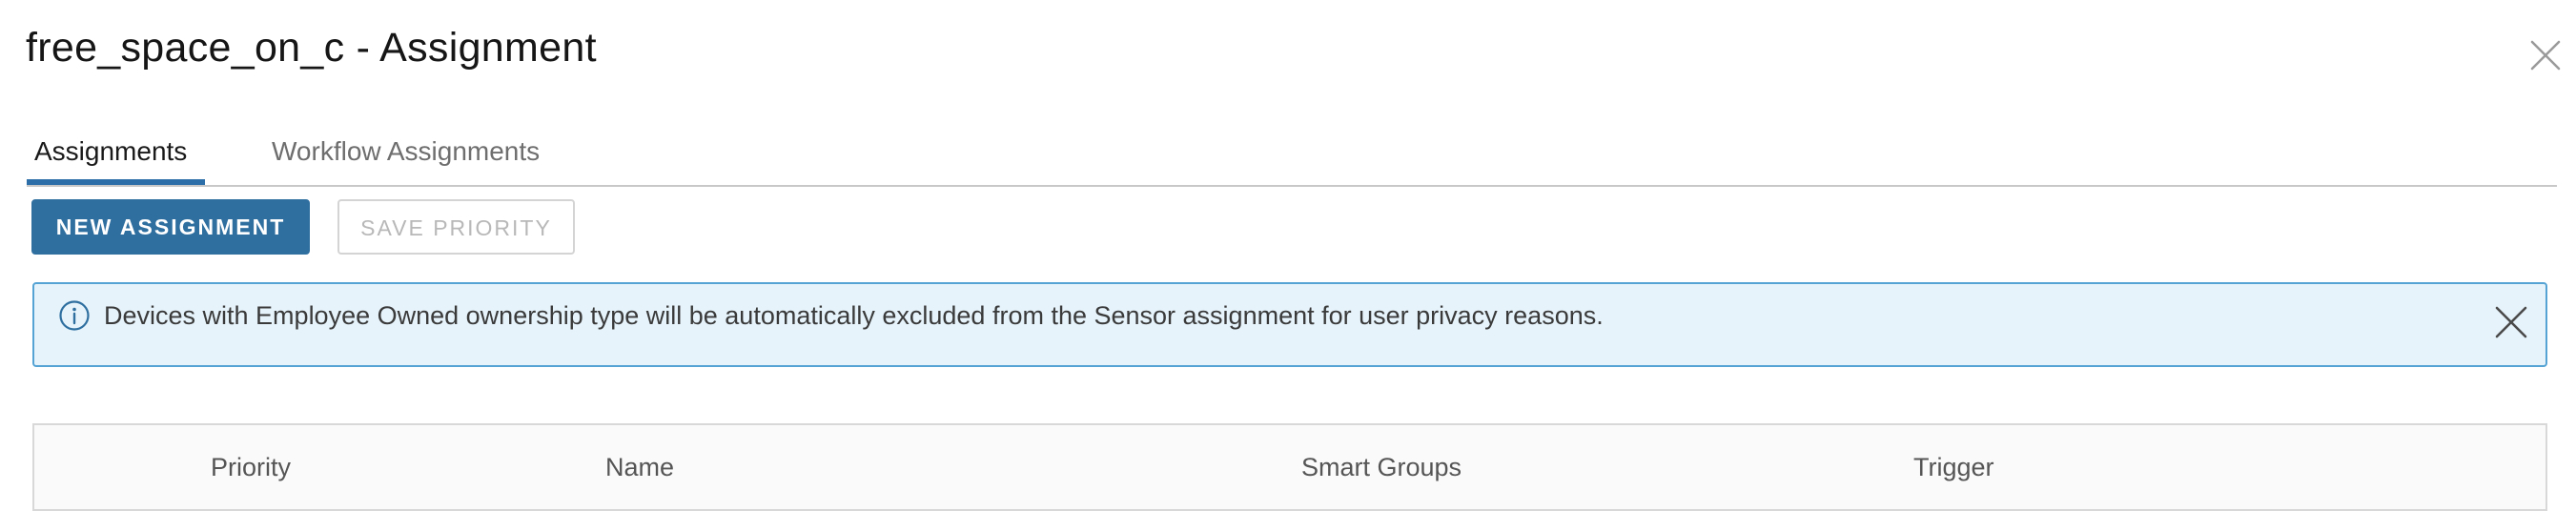 The width and height of the screenshot is (2576, 511). I want to click on column-header-priority: Priority, so click(251, 467).